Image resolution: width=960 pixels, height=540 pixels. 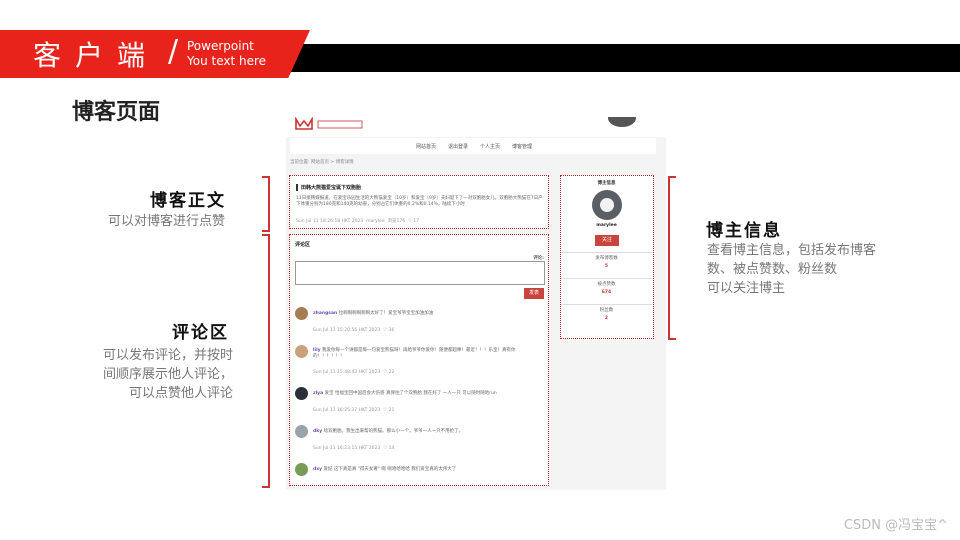 I want to click on comment-user: zhangsan, so click(x=325, y=313).